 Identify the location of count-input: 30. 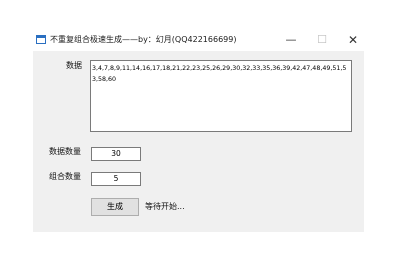
(116, 154).